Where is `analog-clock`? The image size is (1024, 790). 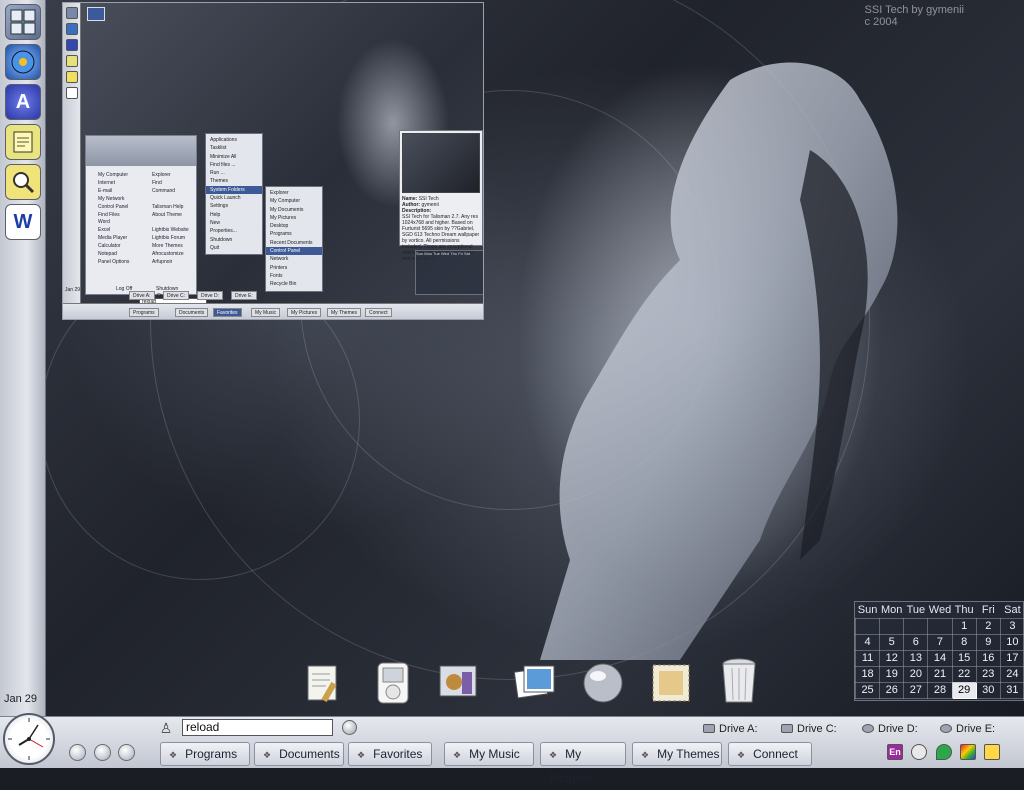 analog-clock is located at coordinates (29, 739).